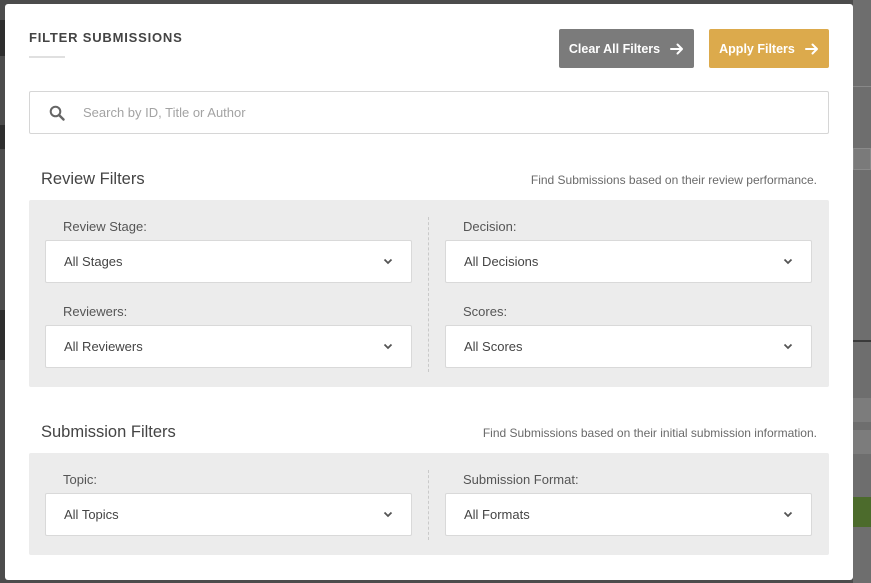 Image resolution: width=871 pixels, height=583 pixels. Describe the element at coordinates (95, 311) in the screenshot. I see `reviewers-label: Reviewers:` at that location.